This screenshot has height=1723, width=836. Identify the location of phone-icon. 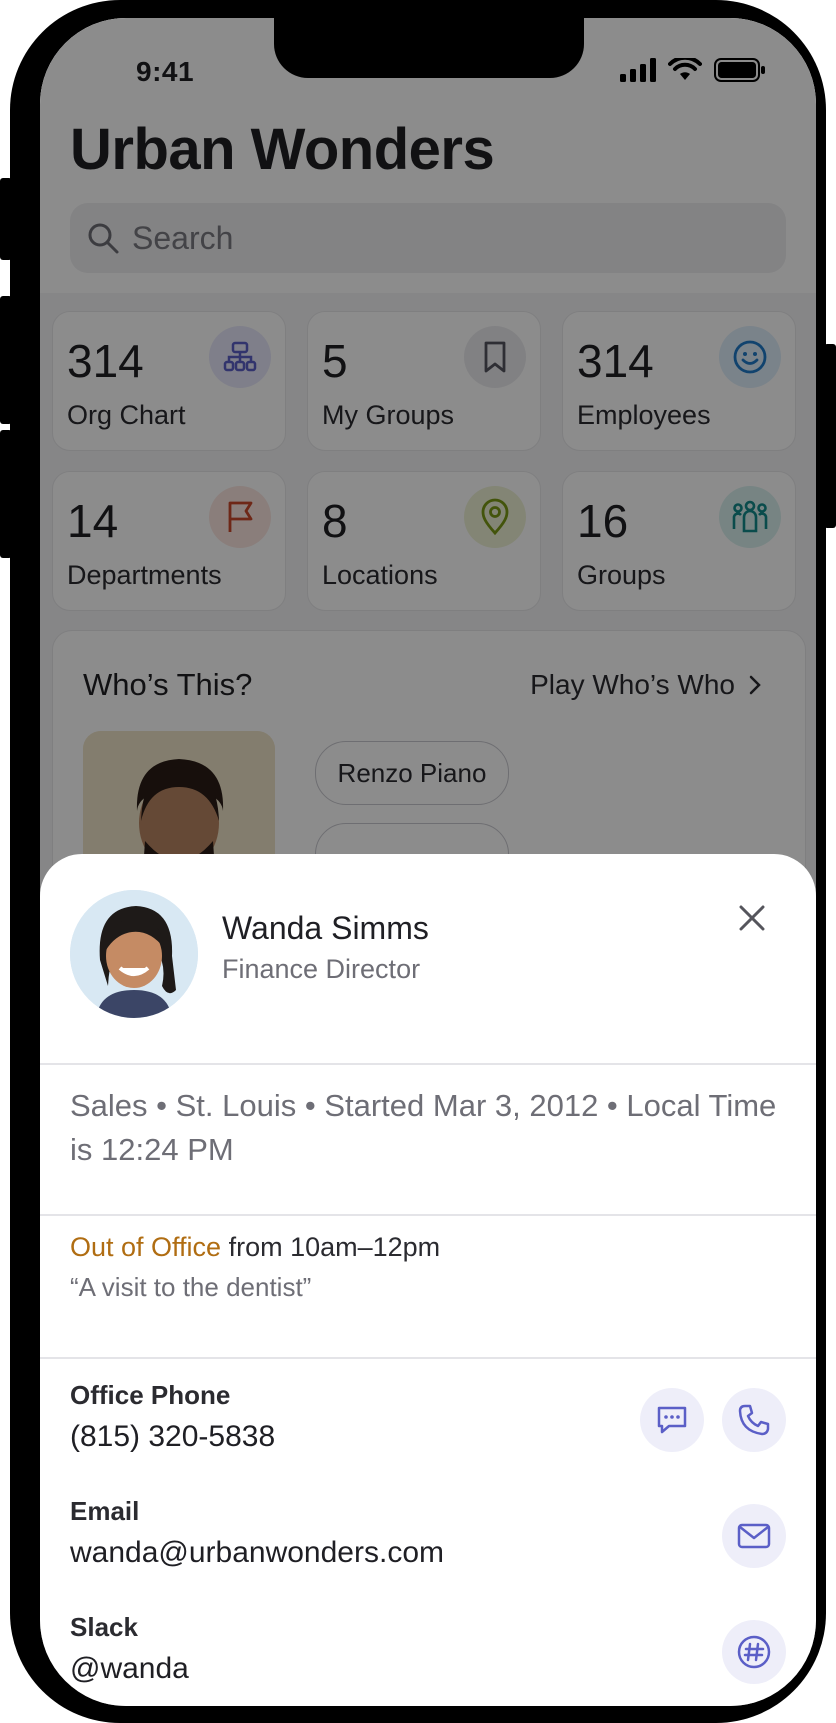
(754, 1420).